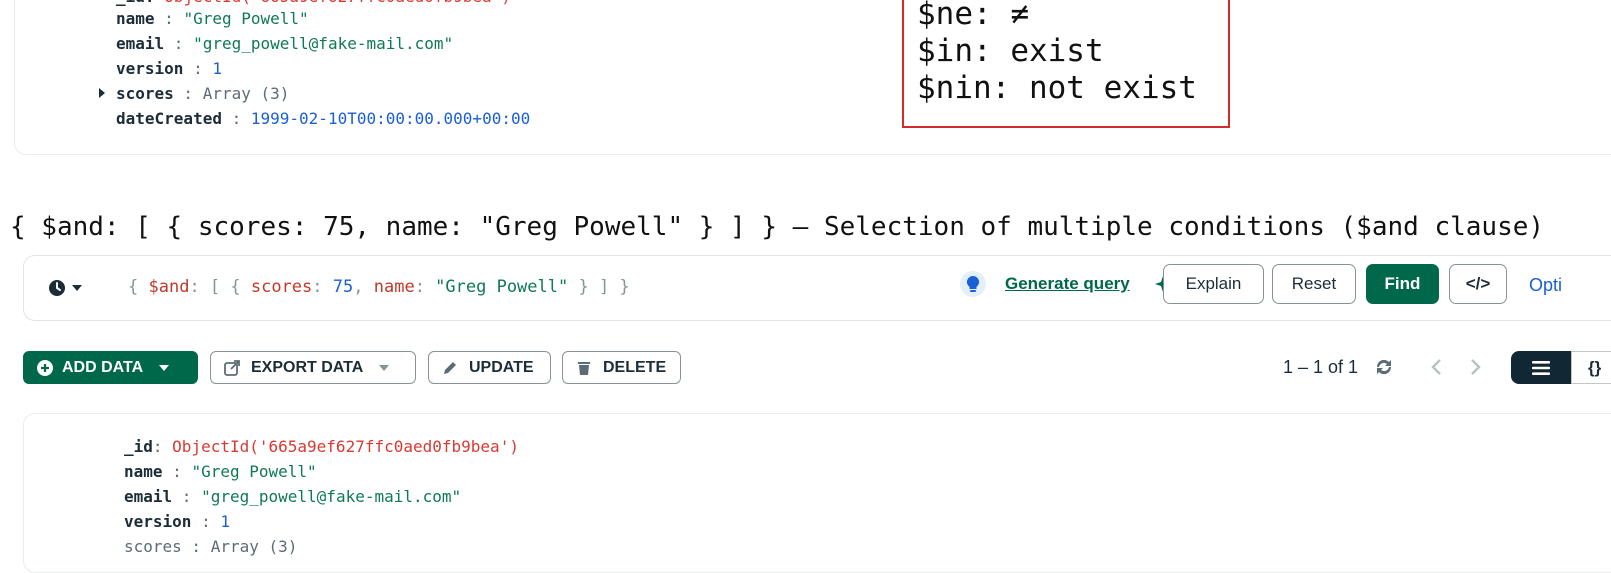 The image size is (1611, 573). Describe the element at coordinates (110, 367) in the screenshot. I see `add-data-button: ADD DATA` at that location.